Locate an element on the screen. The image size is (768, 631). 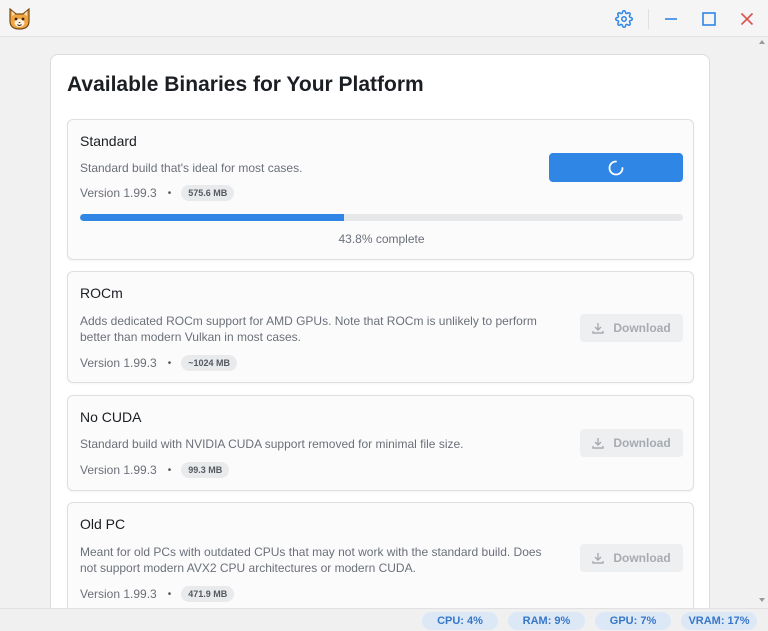
size-badge: 99.3 MB is located at coordinates (205, 470).